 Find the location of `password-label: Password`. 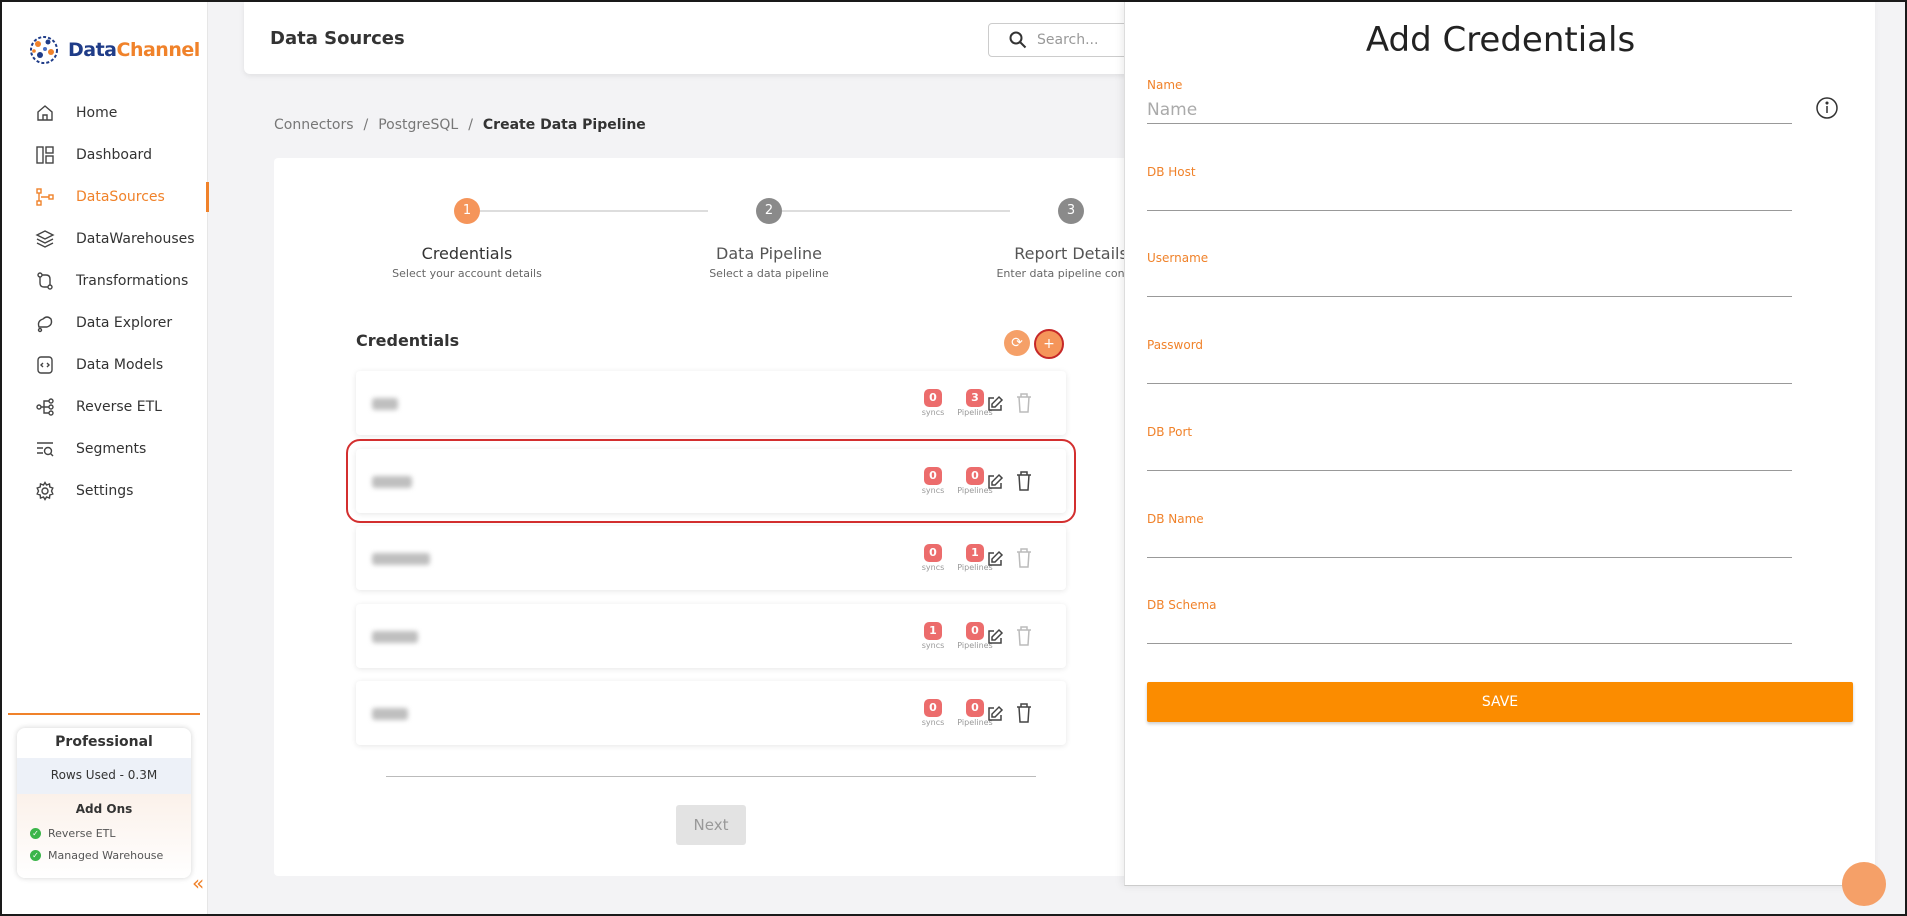

password-label: Password is located at coordinates (1175, 345).